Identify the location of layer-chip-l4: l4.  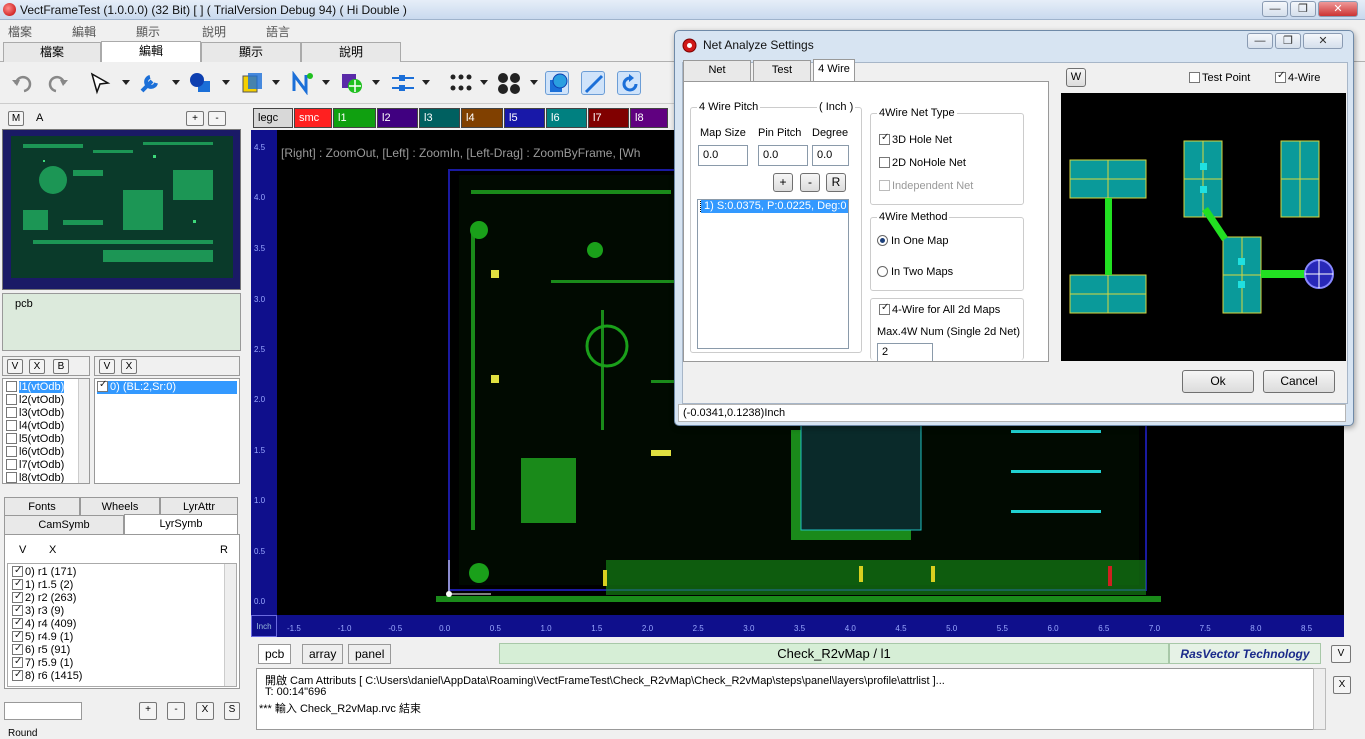
(482, 118).